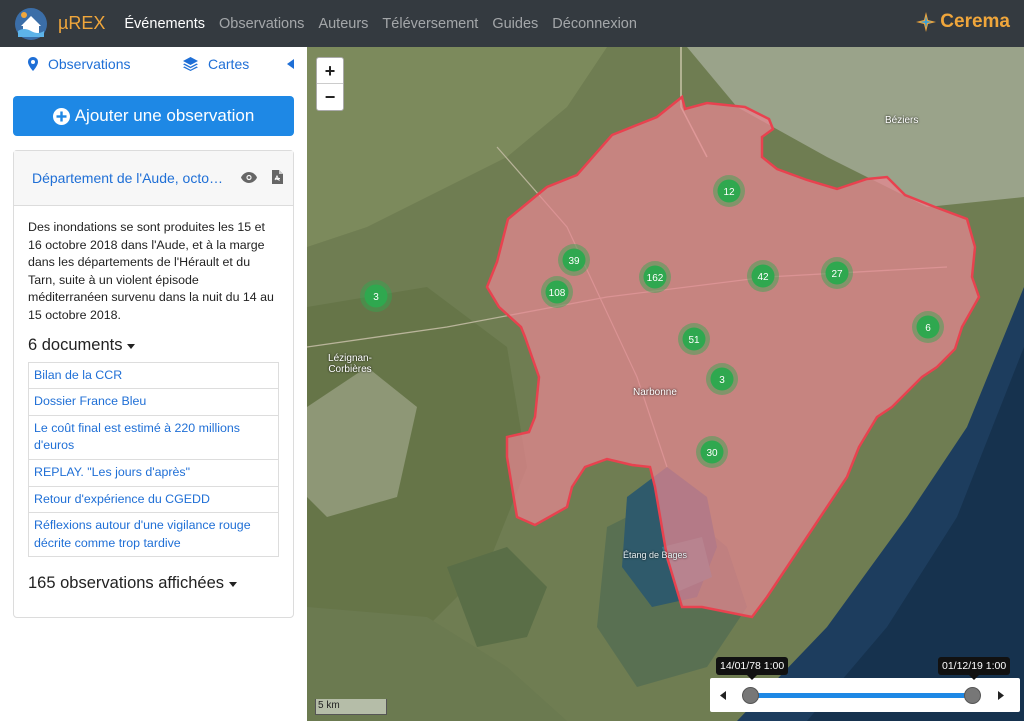 This screenshot has width=1024, height=721. I want to click on brand: µREX, so click(65, 24).